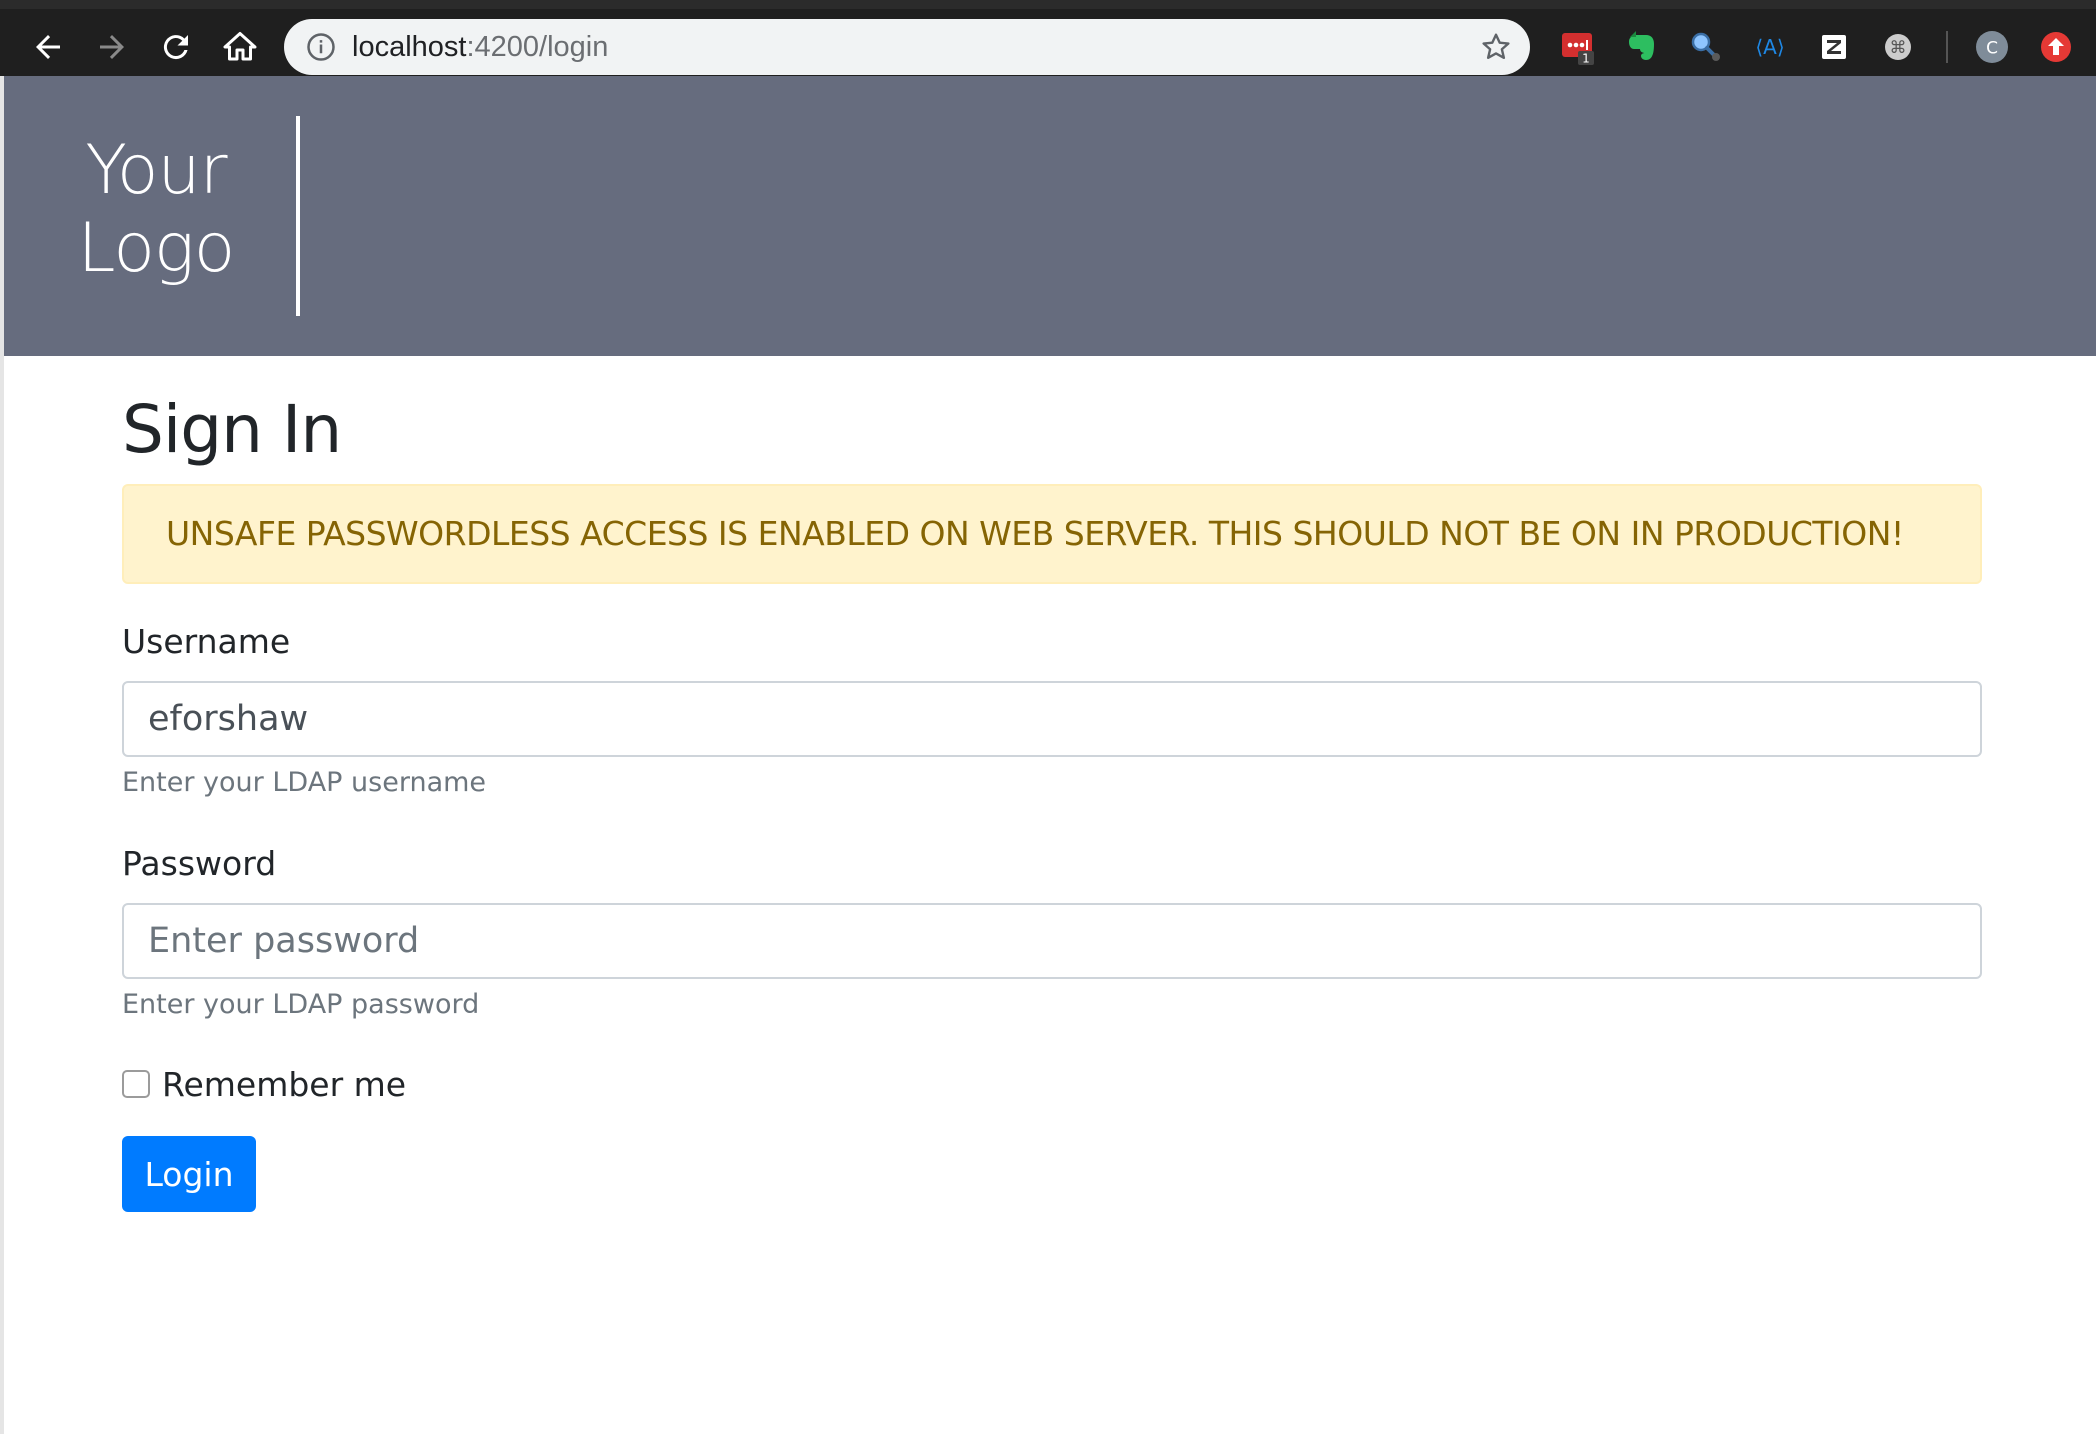  I want to click on home-icon, so click(240, 46).